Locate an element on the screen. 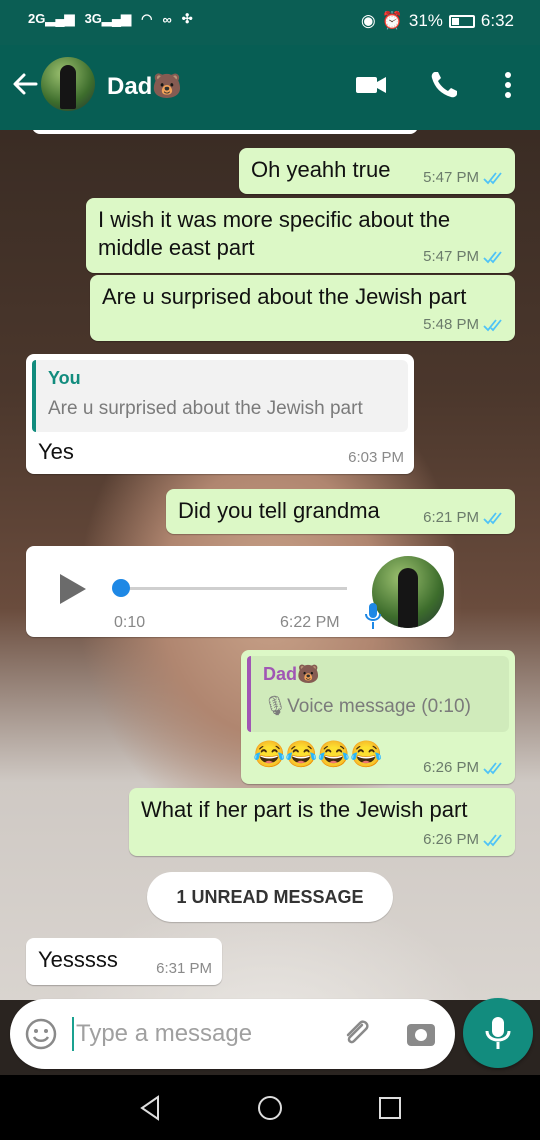 This screenshot has height=1140, width=540. nav-home-icon is located at coordinates (270, 1108).